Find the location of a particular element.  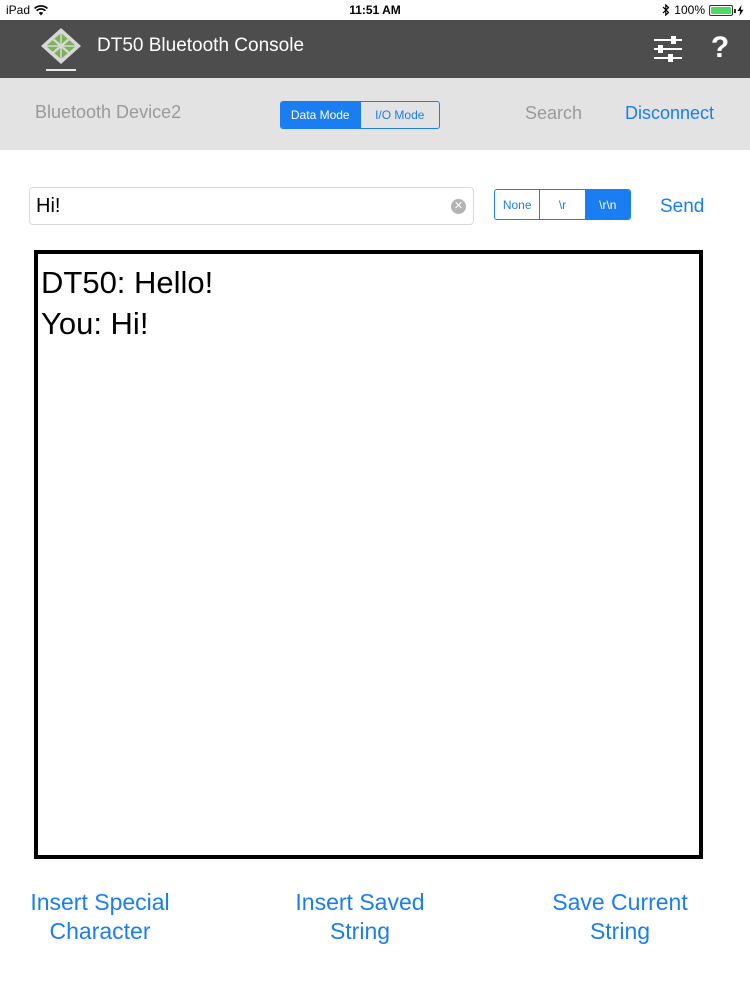

mode-segmented-control: Data Mode I/O Mode is located at coordinates (360, 115).